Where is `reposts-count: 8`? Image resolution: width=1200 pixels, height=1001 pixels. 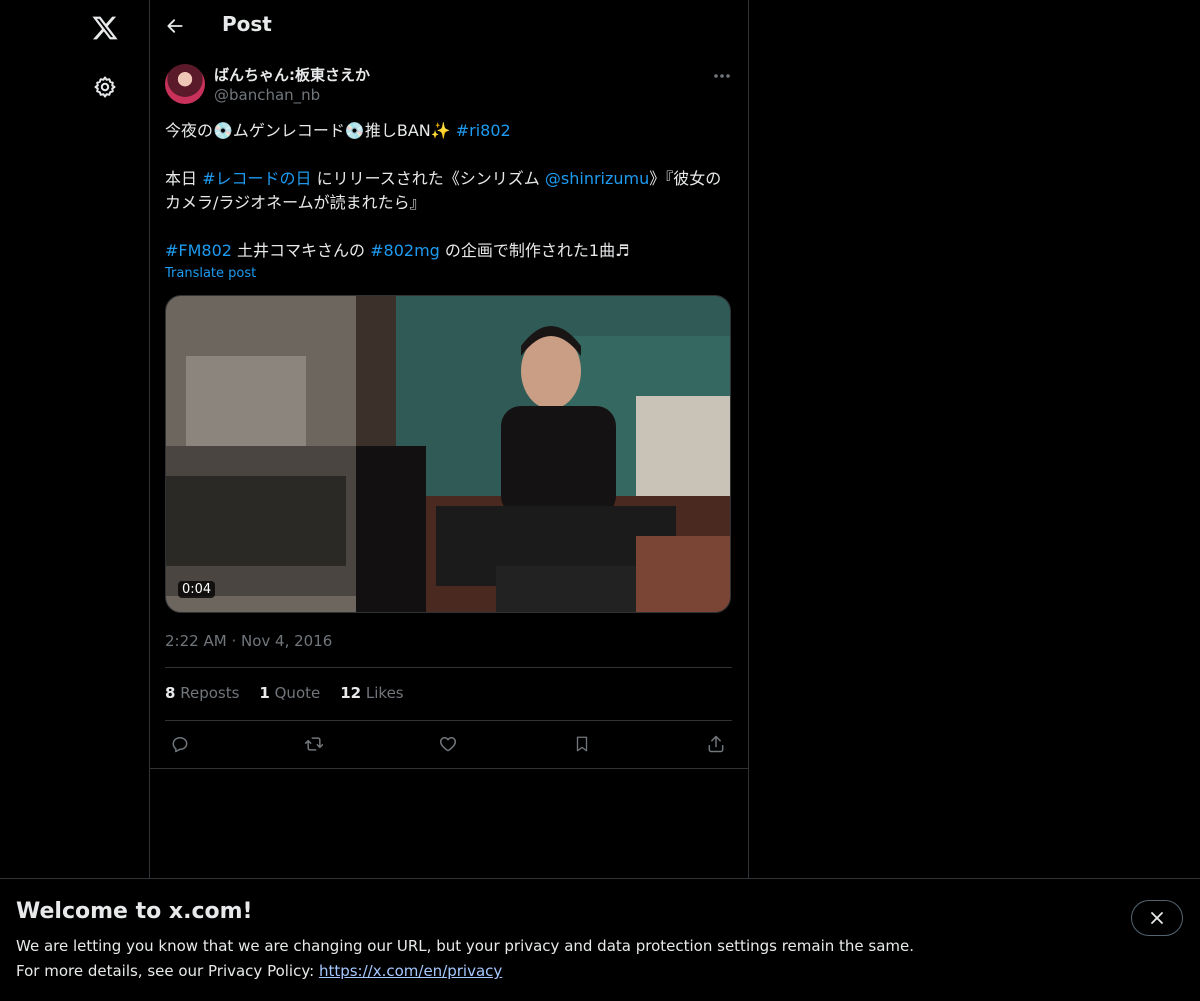
reposts-count: 8 is located at coordinates (170, 693).